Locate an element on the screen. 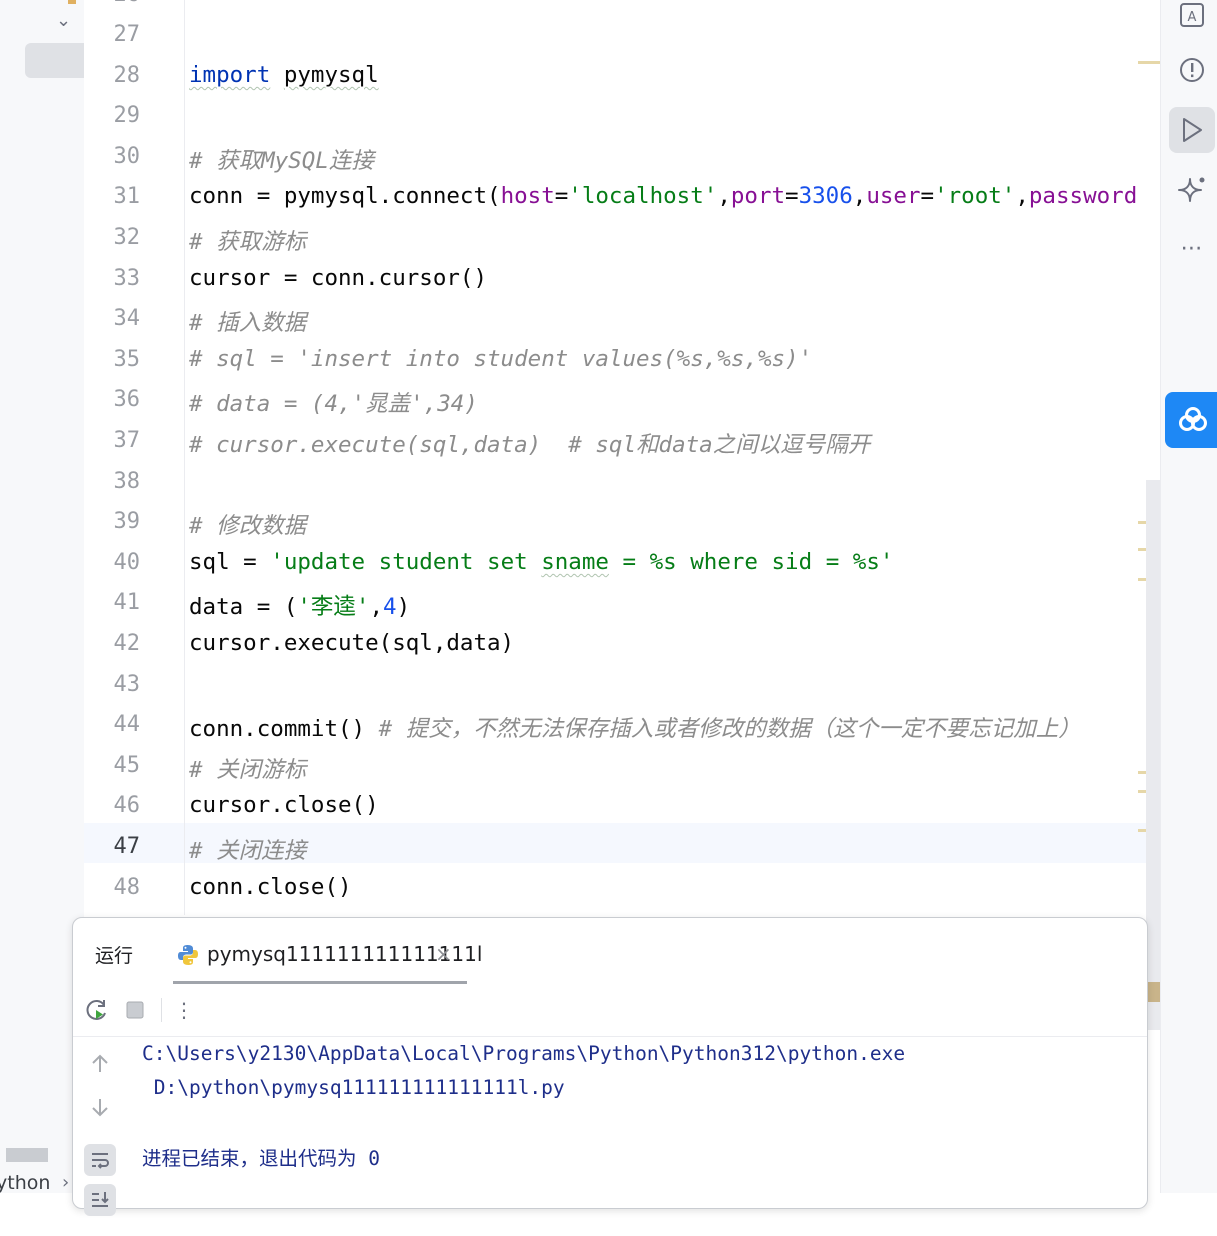  line-number: 31 is located at coordinates (127, 196).